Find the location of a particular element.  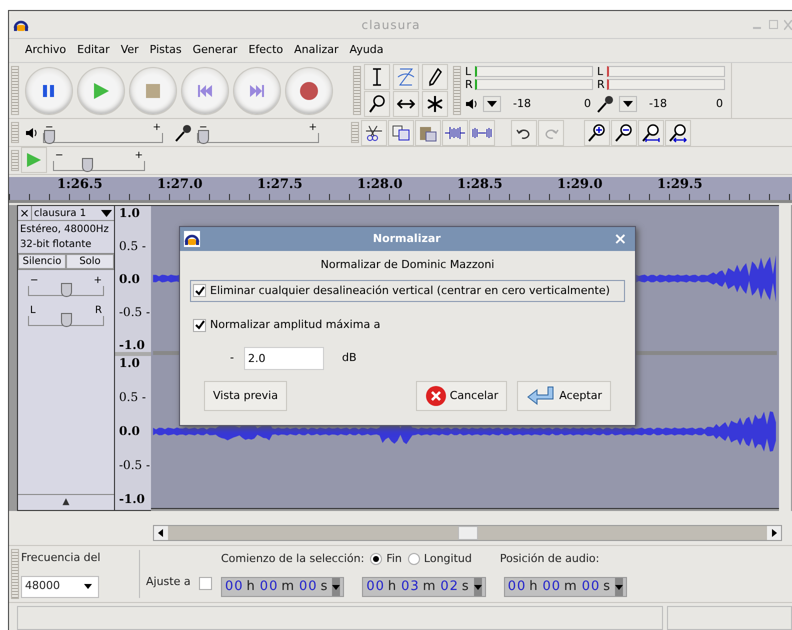

time-unit: h is located at coordinates (251, 587).